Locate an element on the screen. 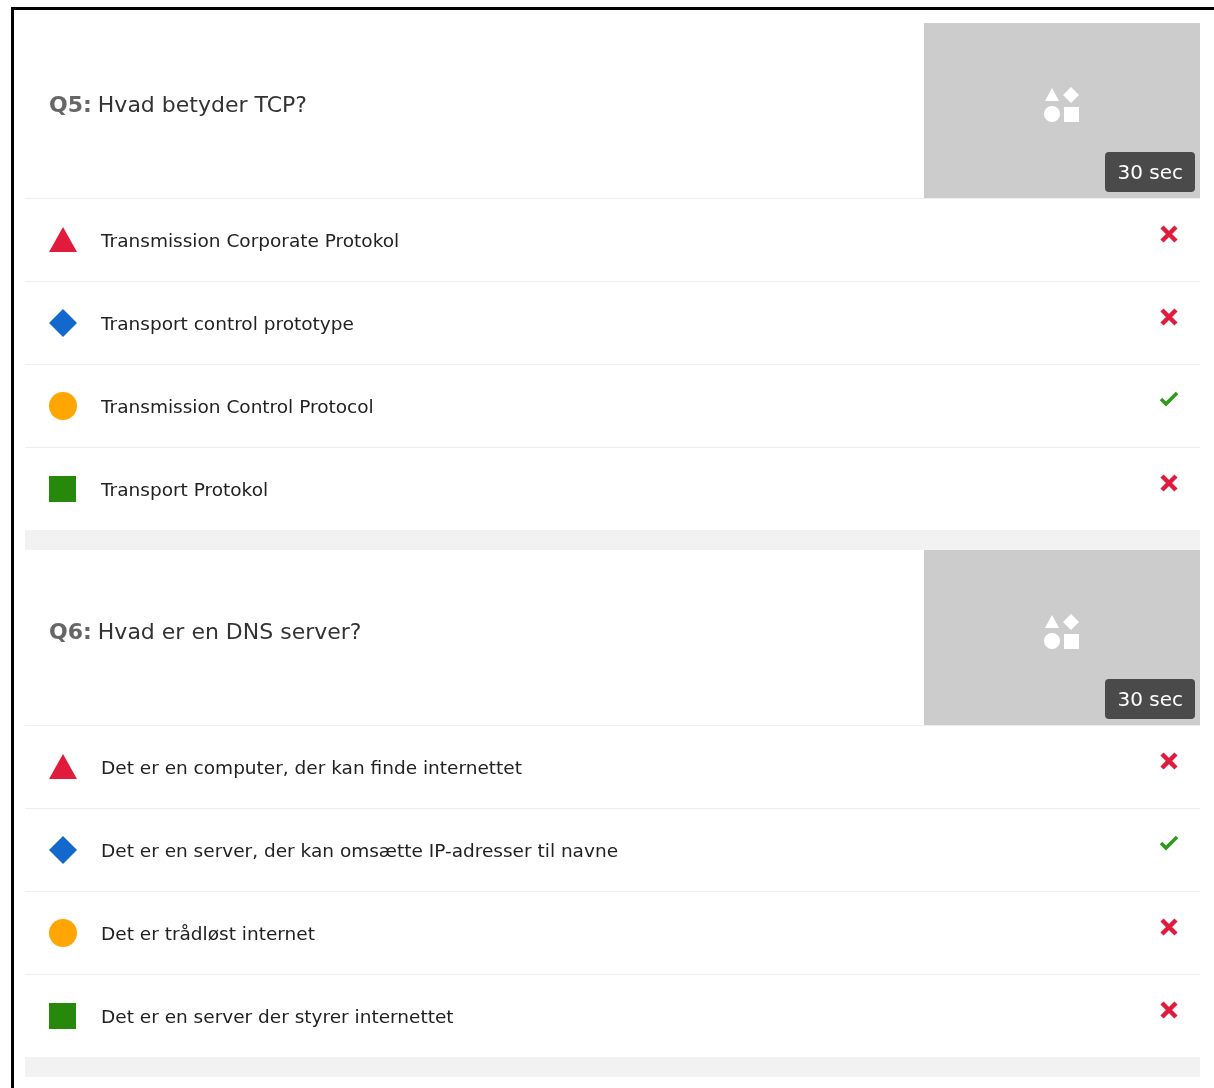  answer-text: Det er en computer, der kan finde internettet is located at coordinates (312, 767).